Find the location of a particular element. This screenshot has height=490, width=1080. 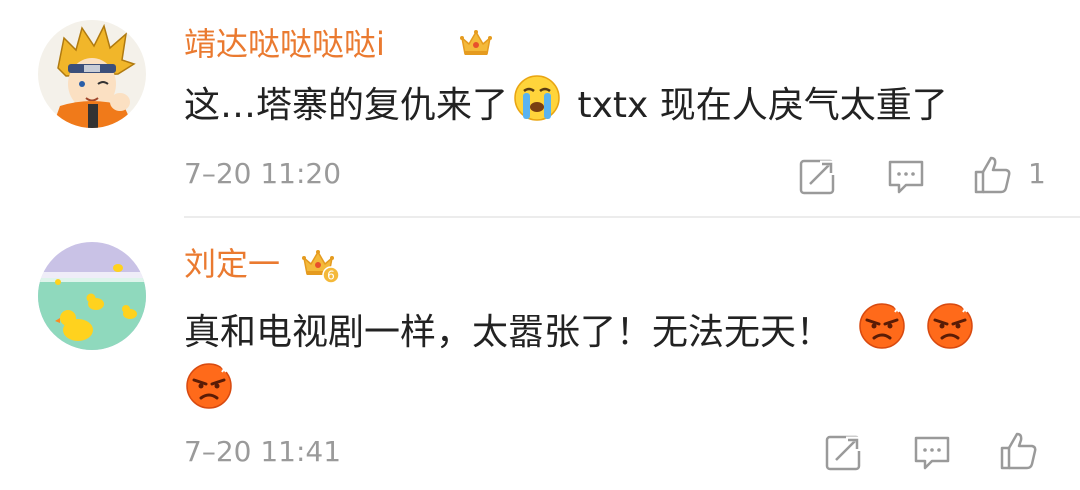

comment-text-part: txtx 现在人戾气太重了 is located at coordinates (757, 105).